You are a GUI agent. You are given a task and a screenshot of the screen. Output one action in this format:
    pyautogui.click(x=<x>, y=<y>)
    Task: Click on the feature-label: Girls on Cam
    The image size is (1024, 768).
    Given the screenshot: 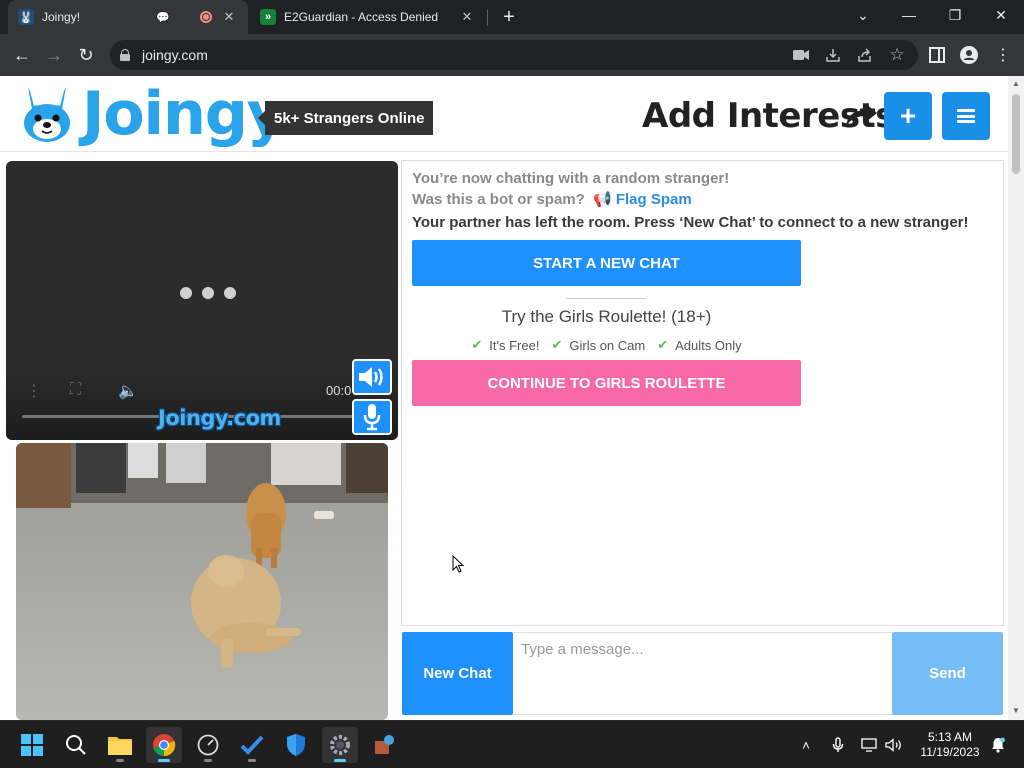 What is the action you would take?
    pyautogui.click(x=607, y=345)
    